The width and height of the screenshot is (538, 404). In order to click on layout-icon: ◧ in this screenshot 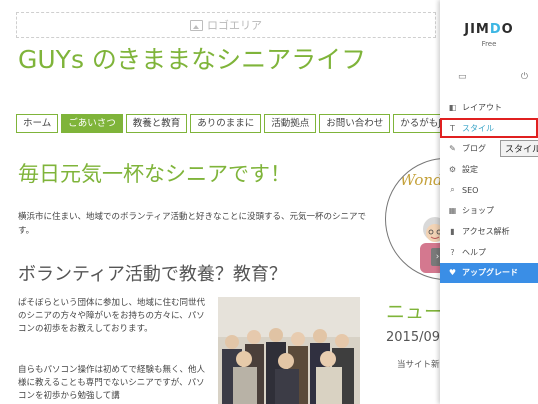, I will do `click(452, 107)`.